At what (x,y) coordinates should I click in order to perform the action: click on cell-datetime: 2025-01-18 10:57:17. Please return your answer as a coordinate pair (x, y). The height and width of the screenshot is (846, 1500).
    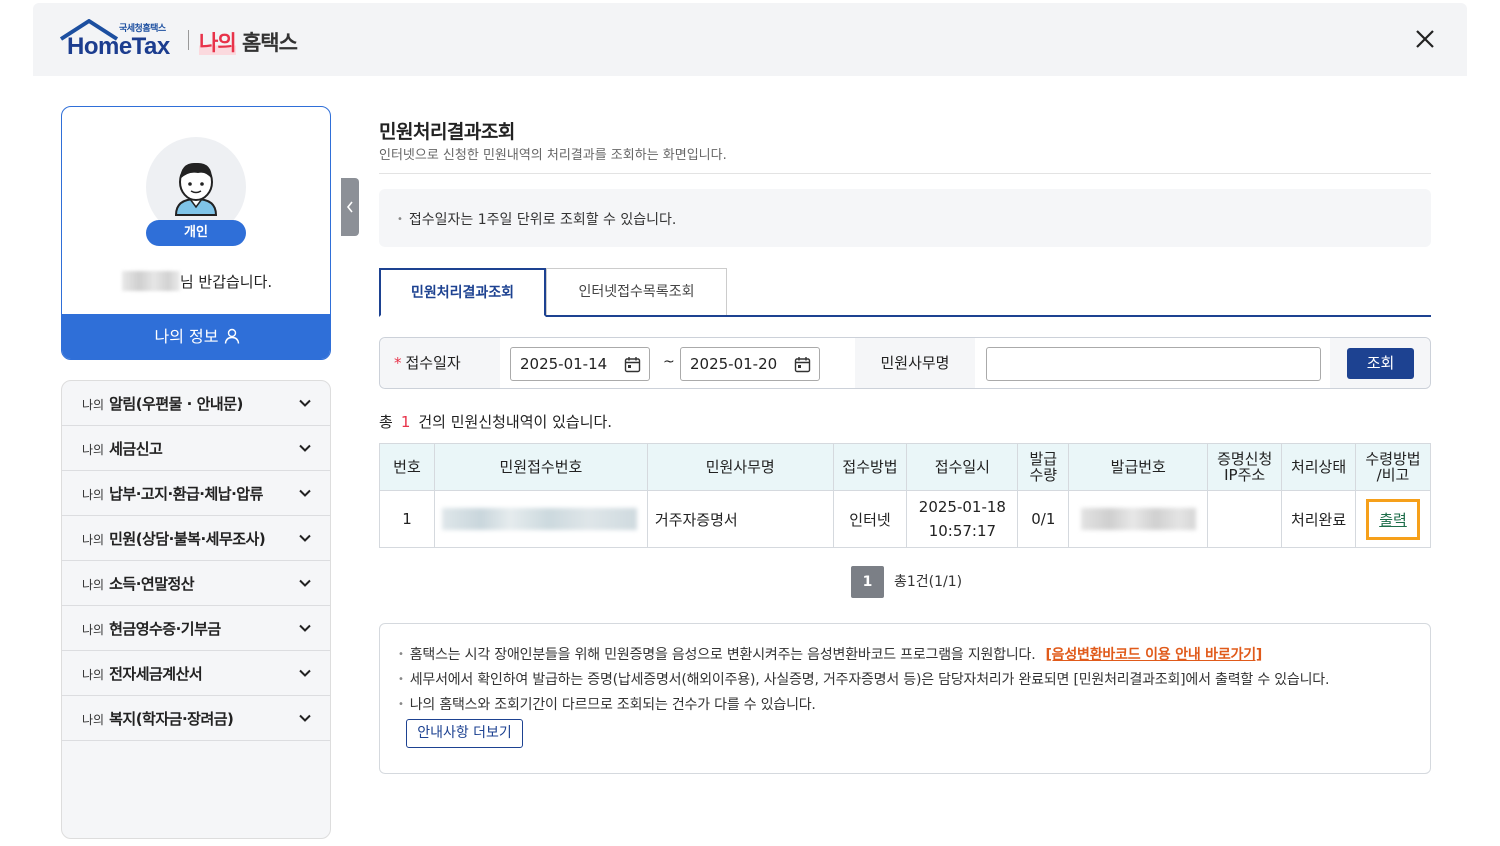
    Looking at the image, I should click on (962, 519).